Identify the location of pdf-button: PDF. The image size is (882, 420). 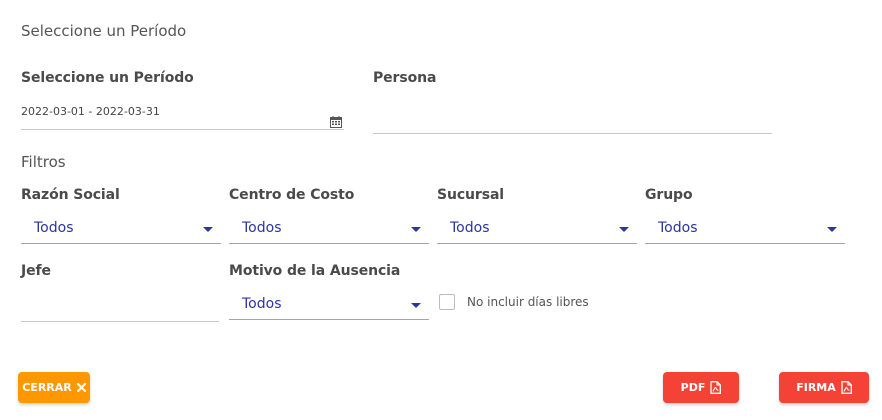
(701, 387).